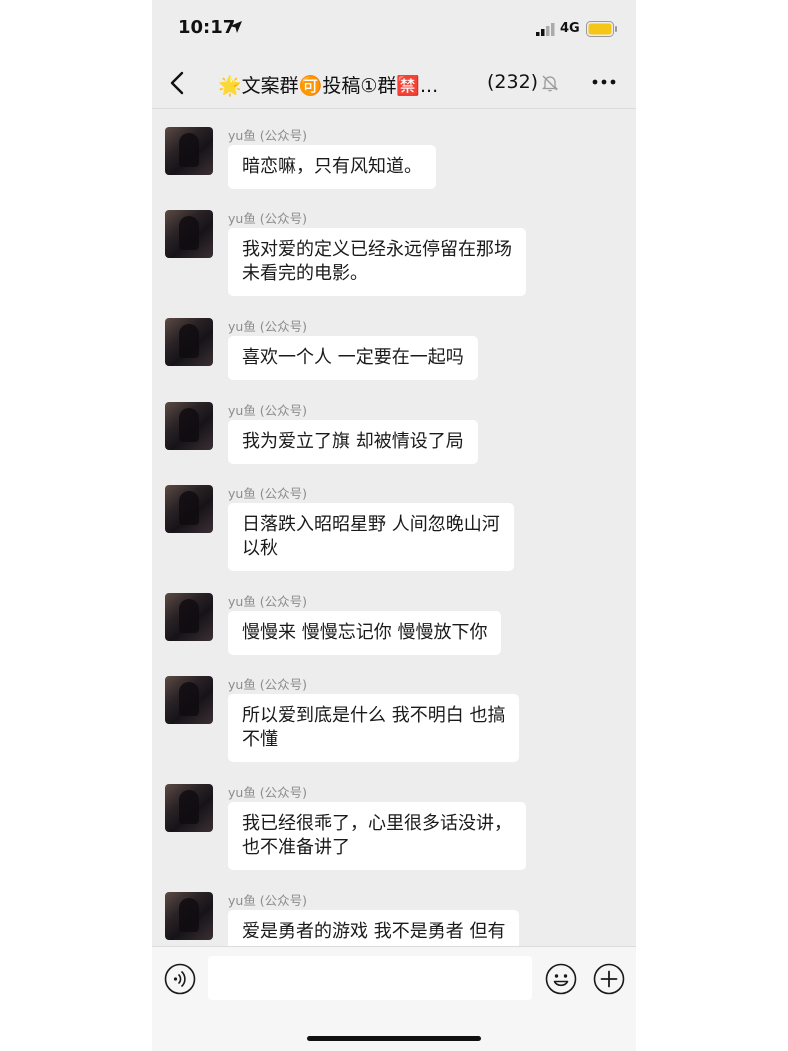 Image resolution: width=788 pixels, height=1051 pixels. Describe the element at coordinates (370, 978) in the screenshot. I see `message-input` at that location.